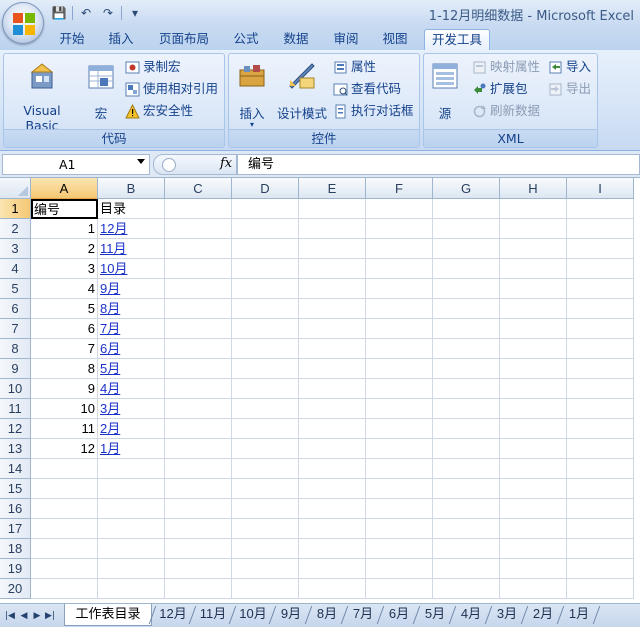 Image resolution: width=640 pixels, height=627 pixels. What do you see at coordinates (500, 89) in the screenshot?
I see `expansion-packs-button: 扩展包` at bounding box center [500, 89].